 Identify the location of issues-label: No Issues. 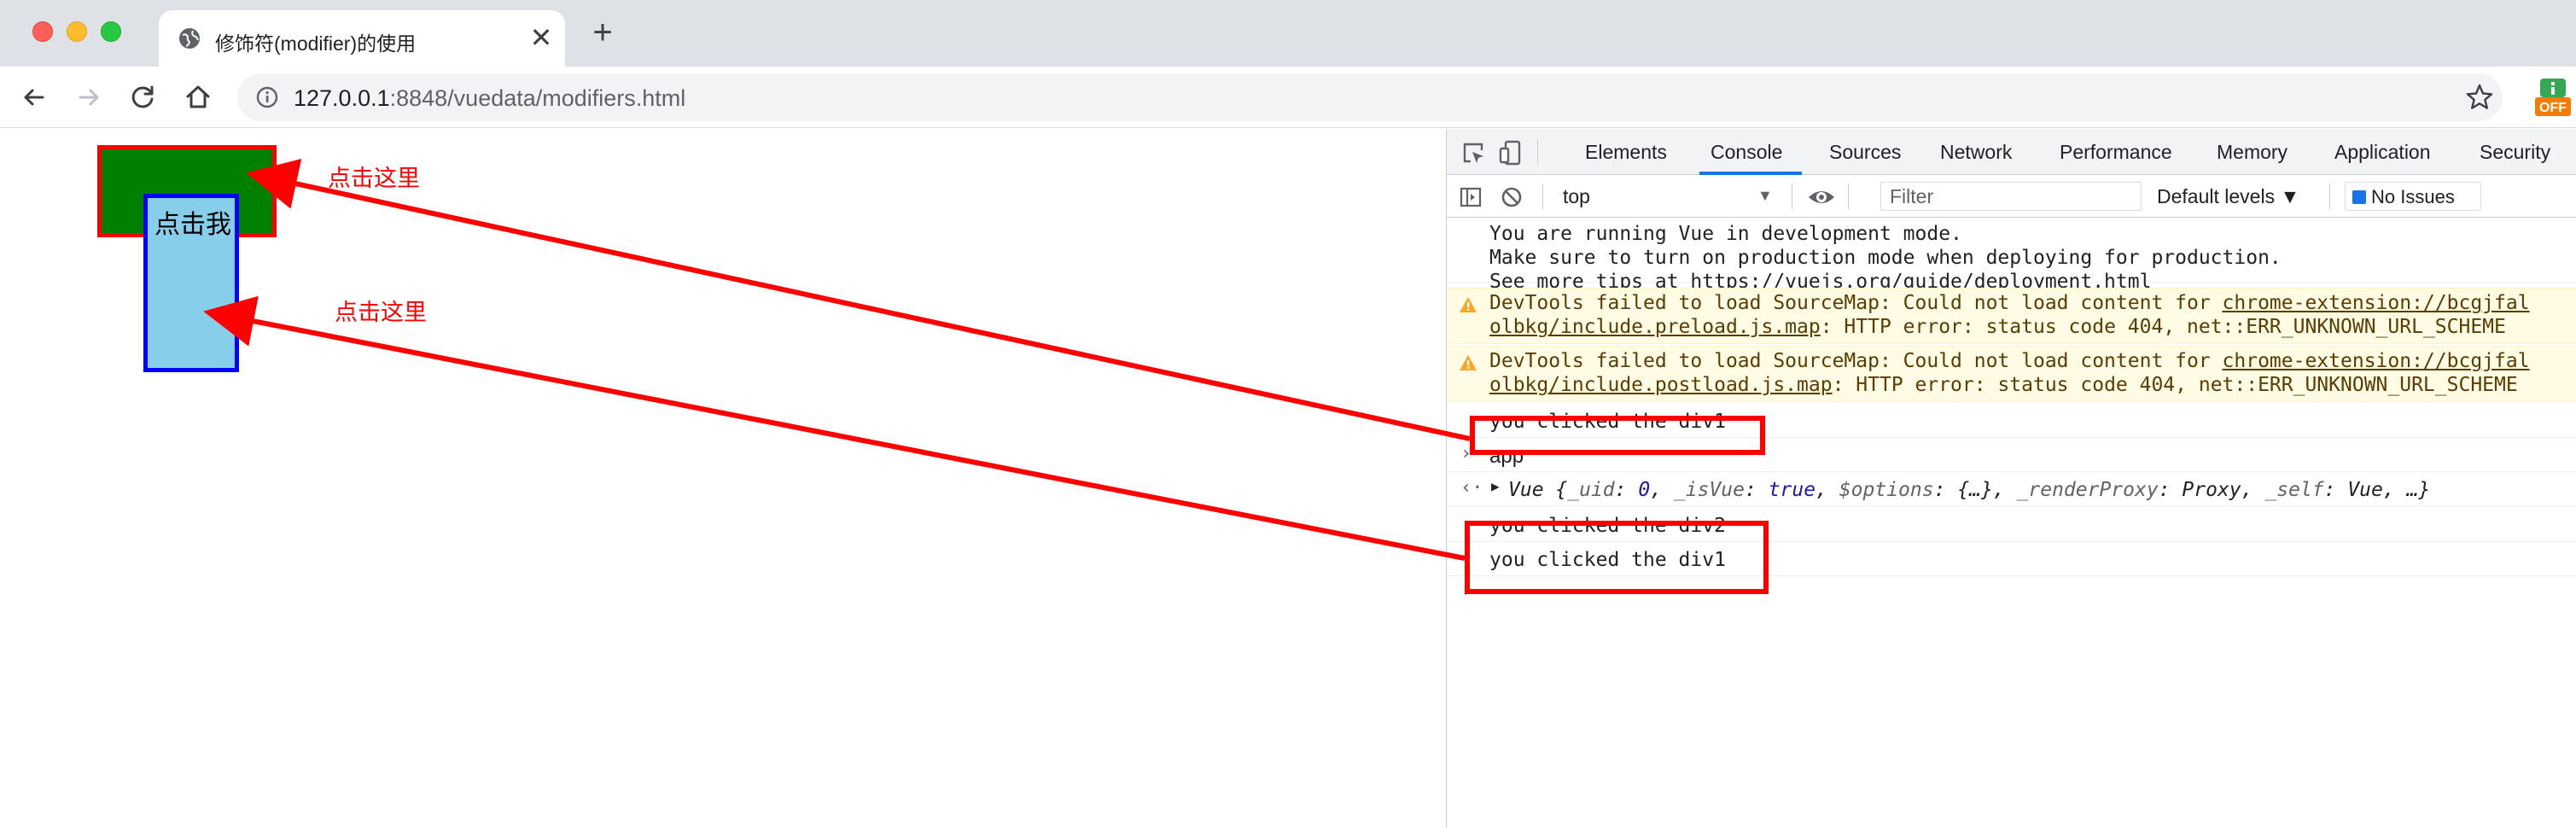
(2413, 197).